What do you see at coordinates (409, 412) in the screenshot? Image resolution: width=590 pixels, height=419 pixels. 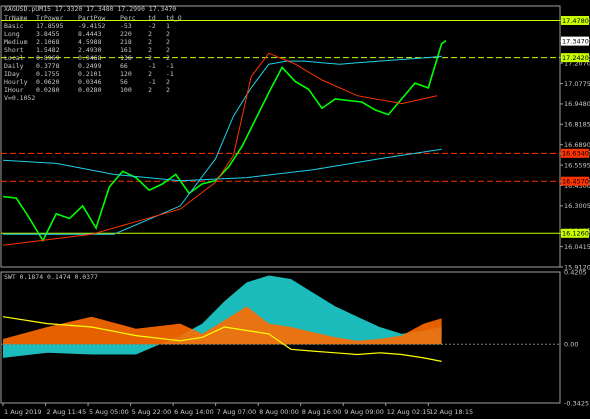 I see `x-tick-label: 12 Aug 02:15` at bounding box center [409, 412].